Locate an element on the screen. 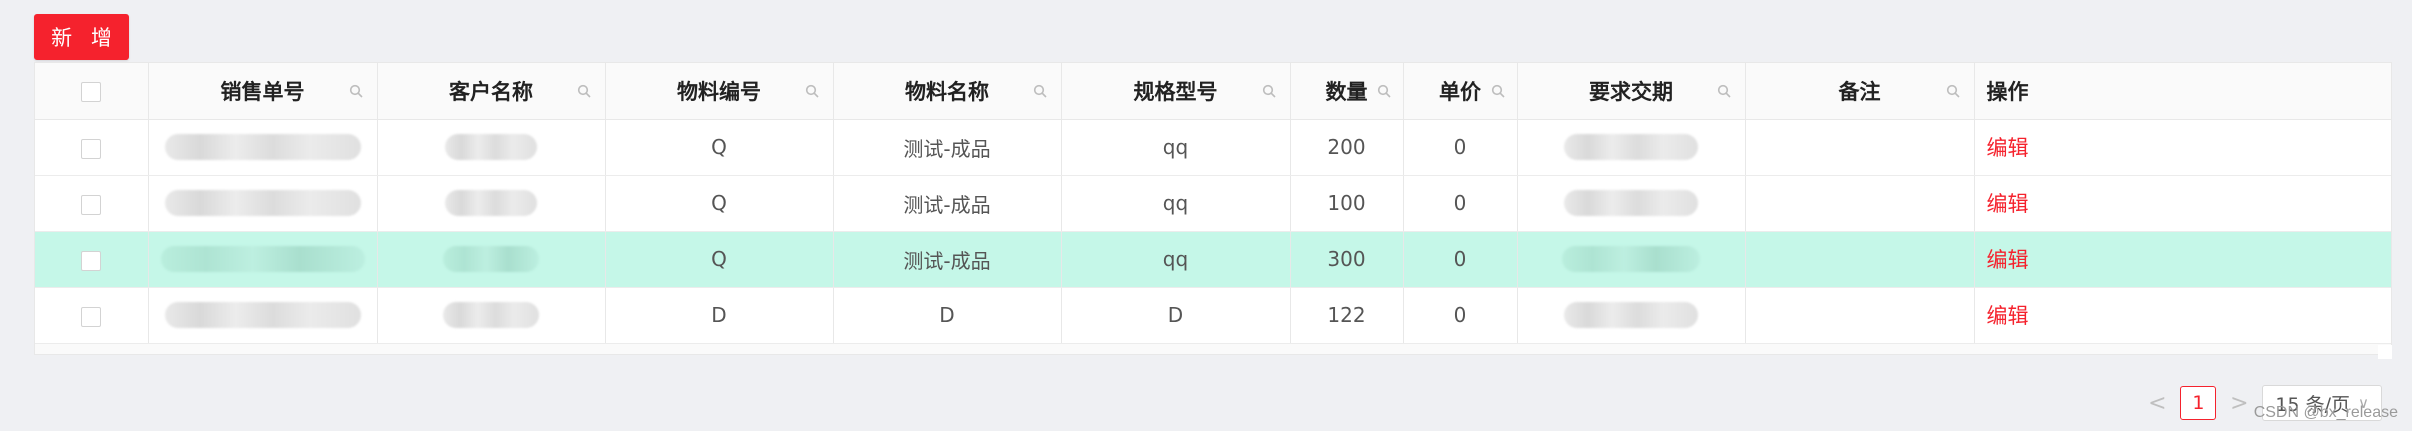 The width and height of the screenshot is (2412, 431). table-row: Q 测试-成品 qq 200 0 编辑 is located at coordinates (1213, 147).